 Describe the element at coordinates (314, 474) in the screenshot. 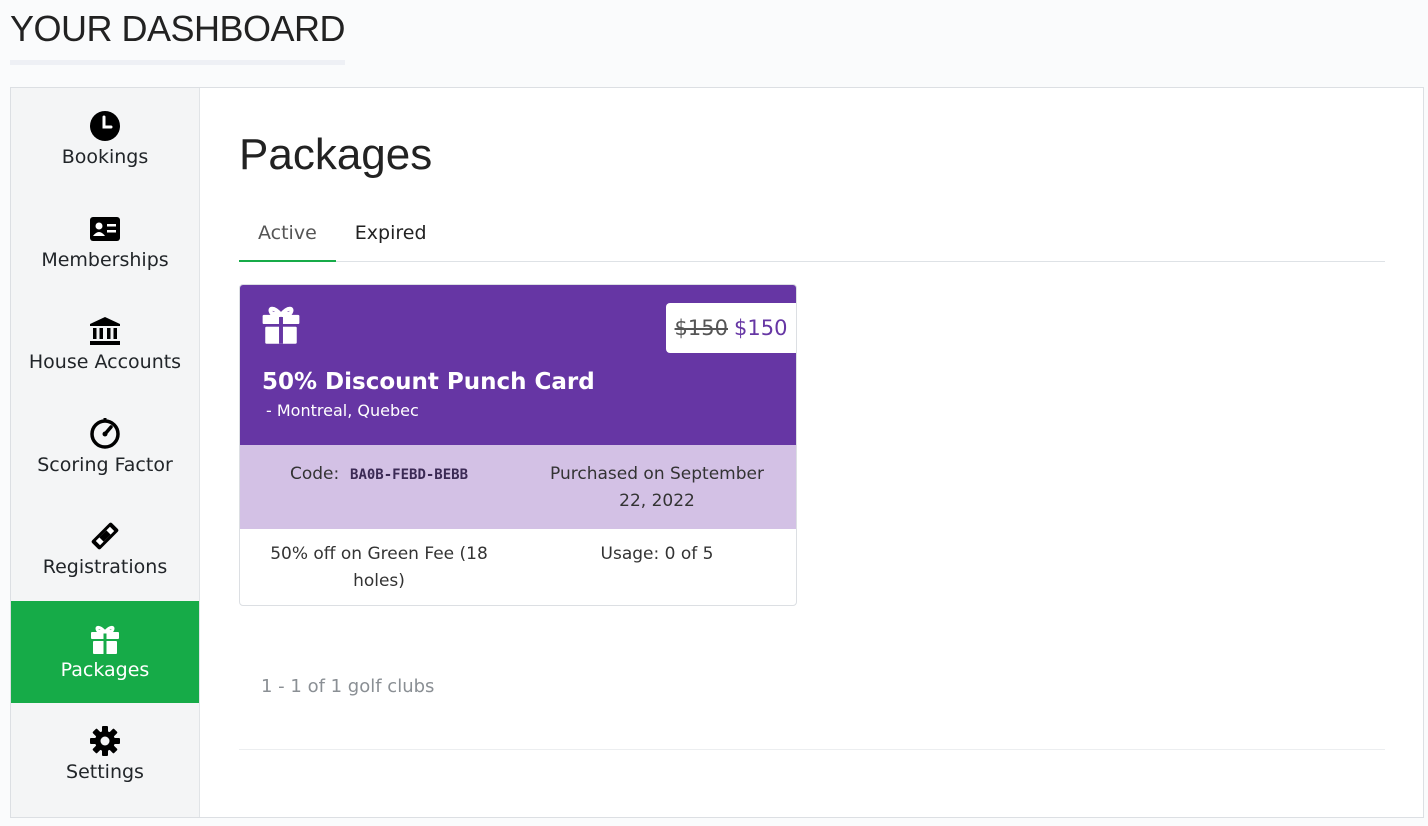

I see `code-label: Code:` at that location.